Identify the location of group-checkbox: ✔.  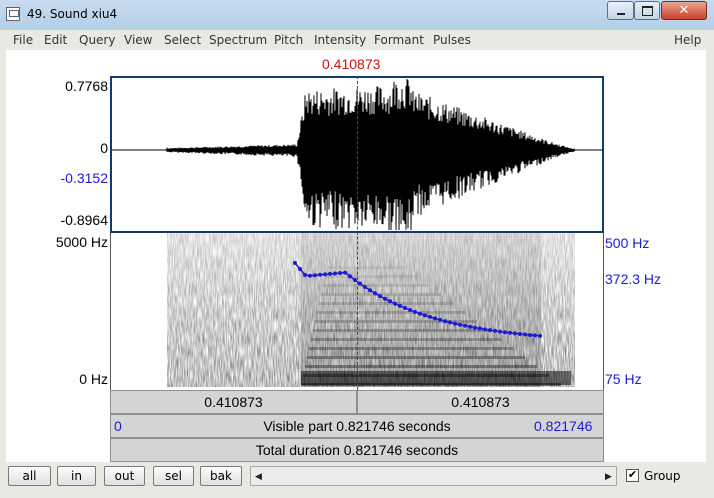
(632, 475).